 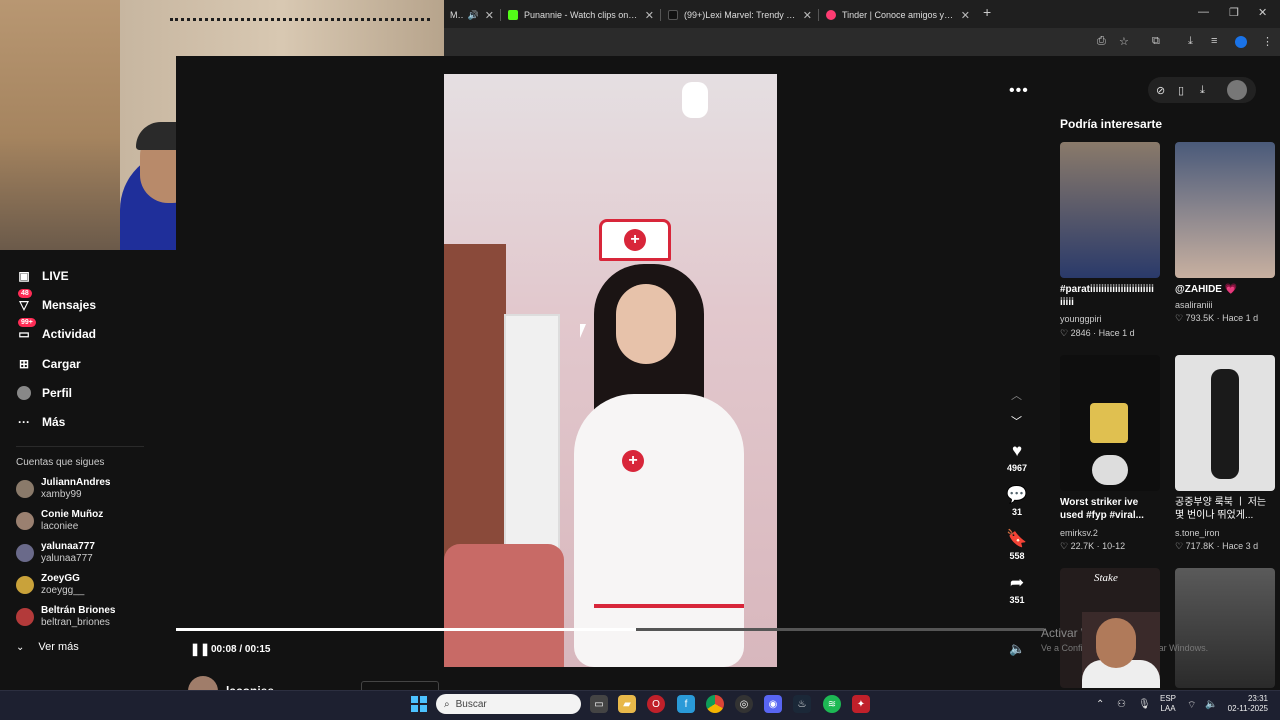 I want to click on tab-kick: Punannie - Watch clips on Kick ✕, so click(x=581, y=15).